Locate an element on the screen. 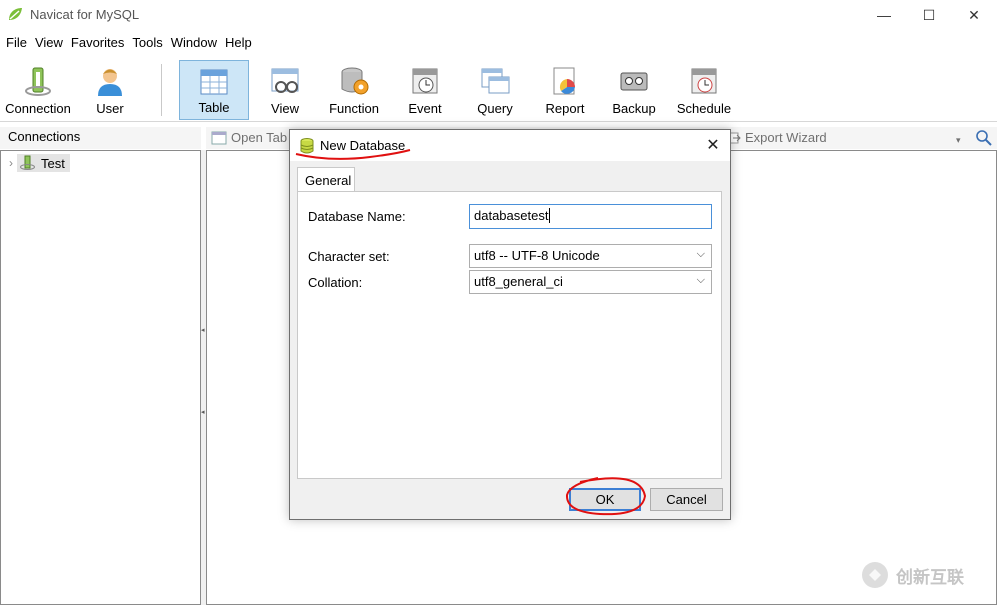 This screenshot has height=605, width=997. dialog-titlebar: New Database ✕ is located at coordinates (510, 145).